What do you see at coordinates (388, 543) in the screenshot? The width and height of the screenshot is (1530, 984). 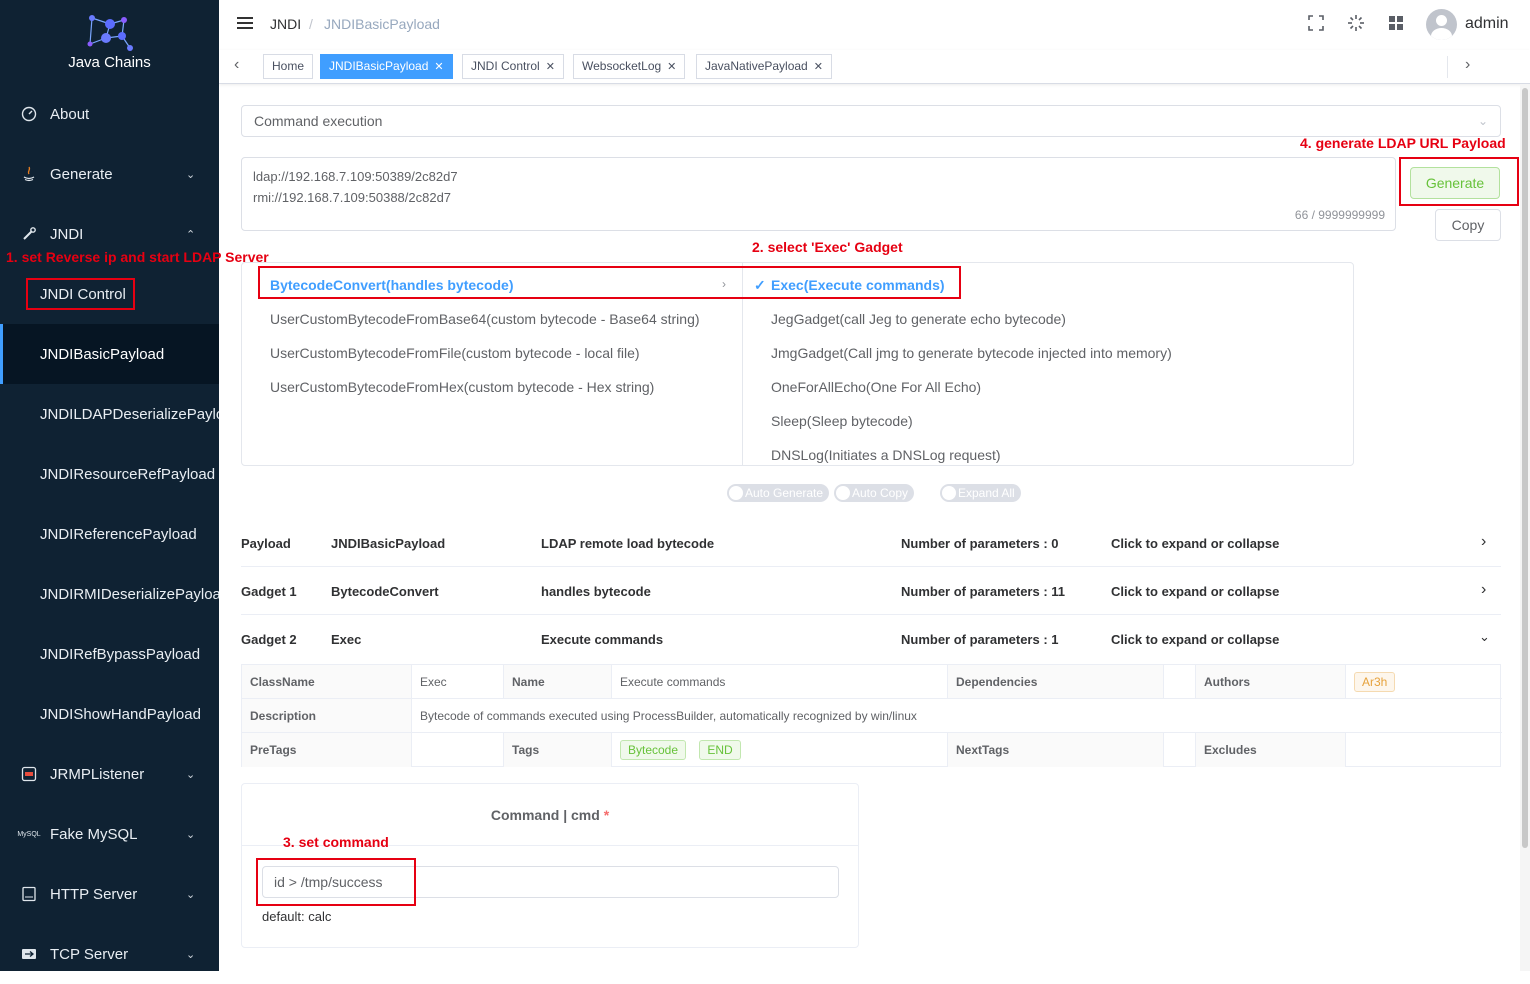 I see `row-name: JNDIBasicPayload` at bounding box center [388, 543].